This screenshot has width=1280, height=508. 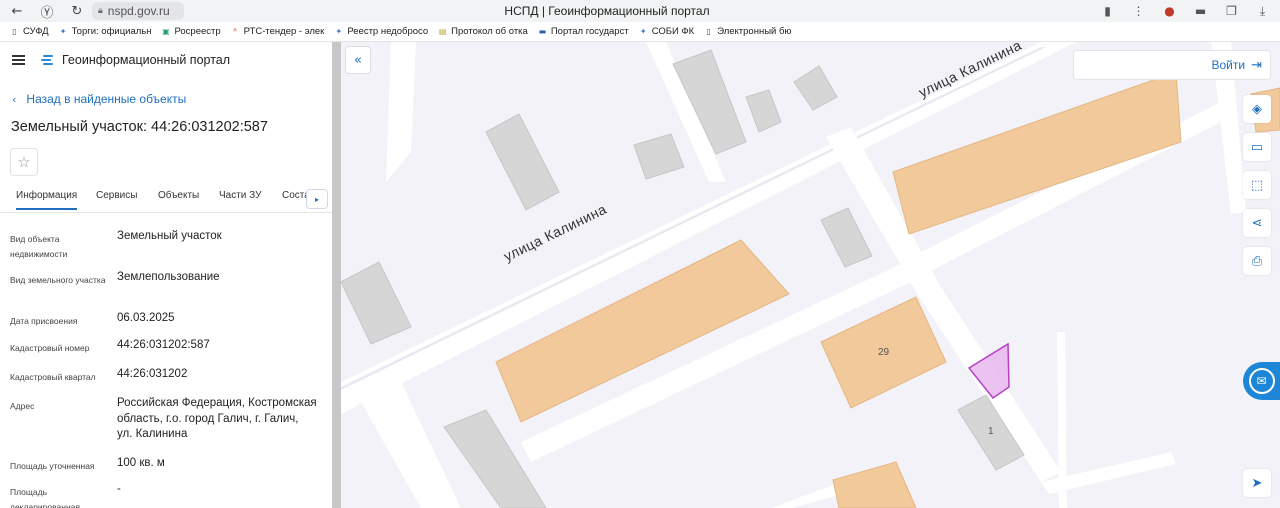 What do you see at coordinates (18, 60) in the screenshot?
I see `hamburger-menu-icon` at bounding box center [18, 60].